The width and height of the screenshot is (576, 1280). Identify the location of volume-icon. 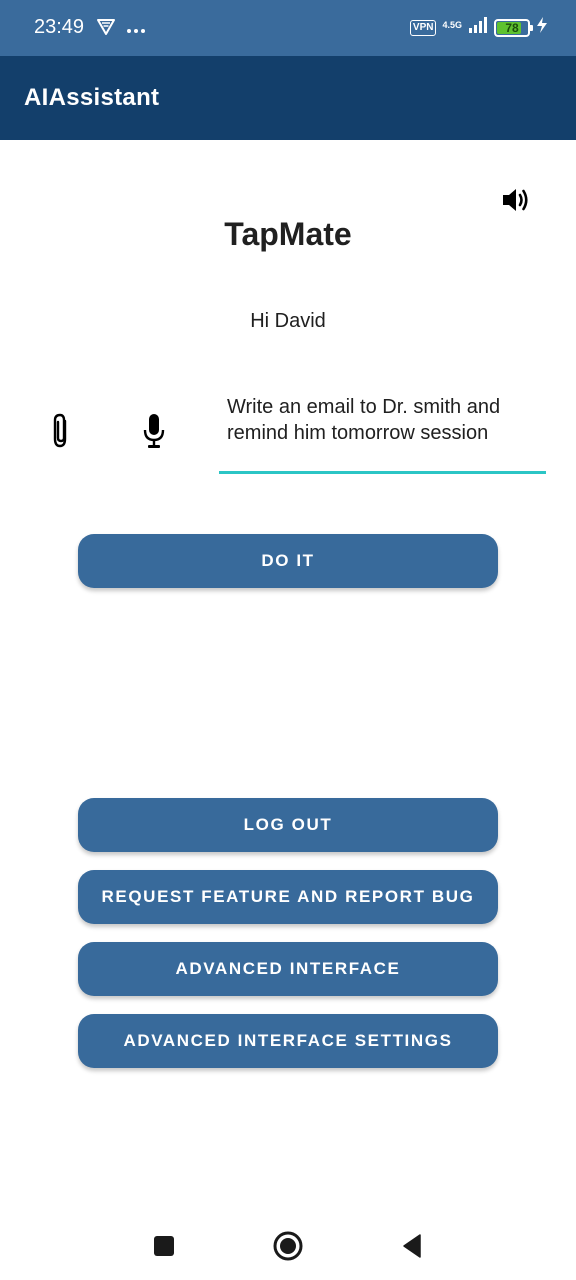
(516, 200).